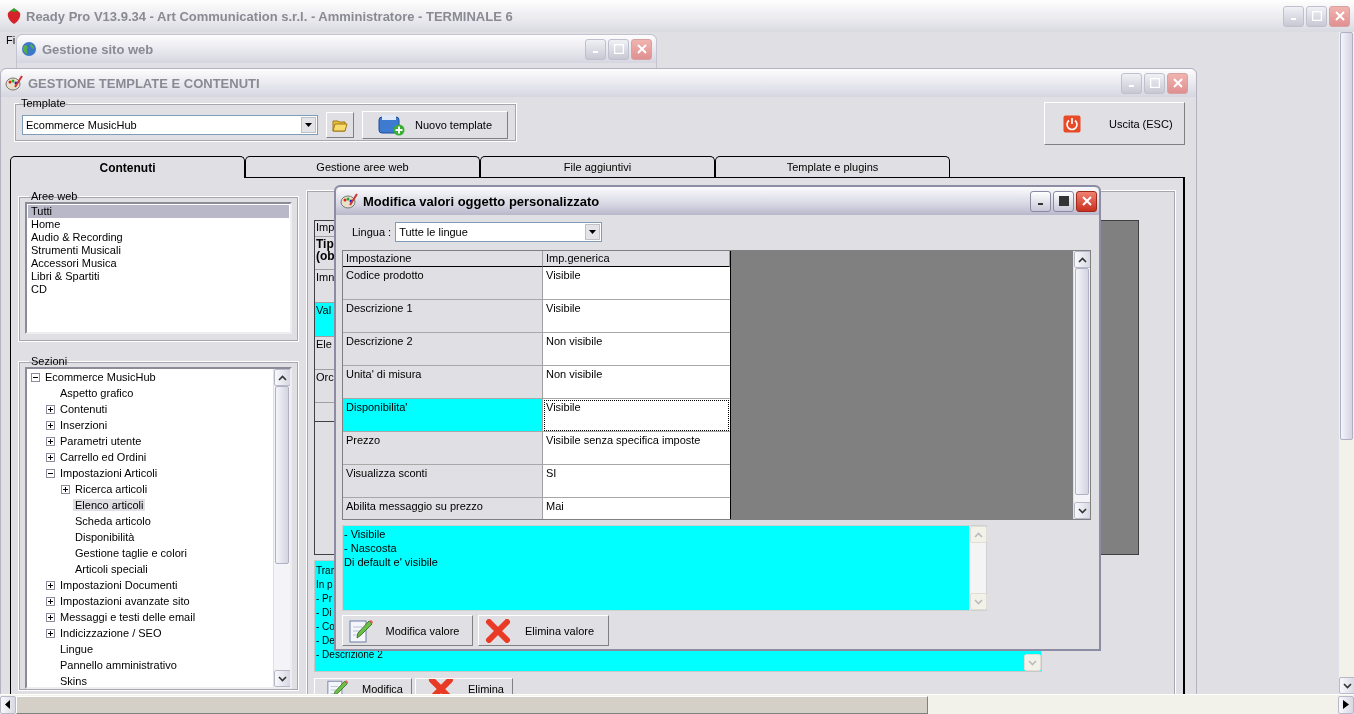  I want to click on list-item: Accessori Musica, so click(158, 263).